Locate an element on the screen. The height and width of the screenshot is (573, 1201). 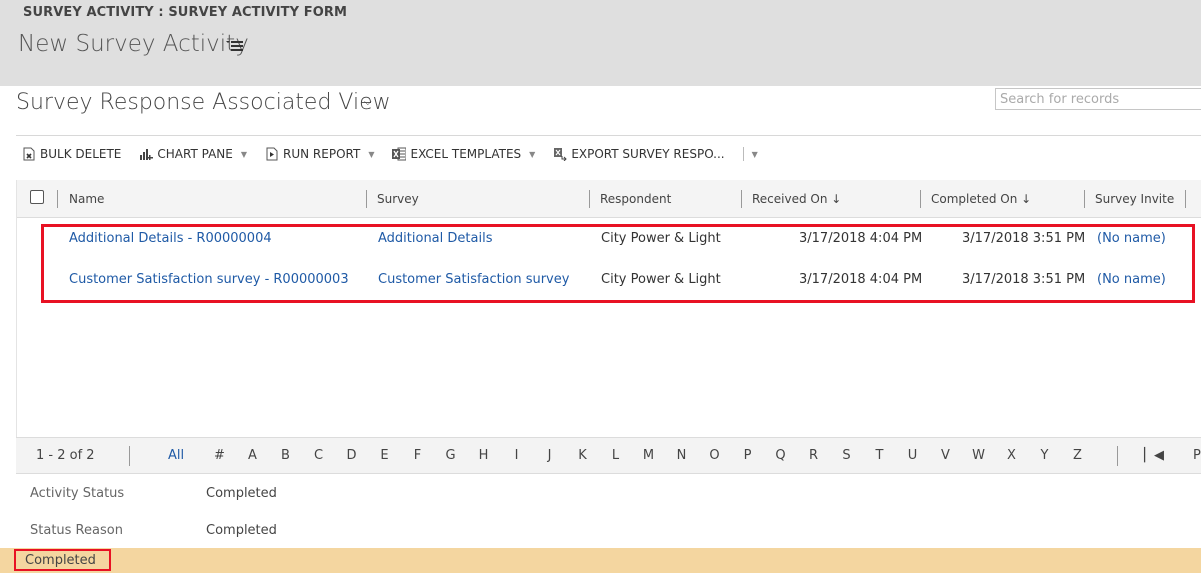
filter-letter: P is located at coordinates (747, 455).